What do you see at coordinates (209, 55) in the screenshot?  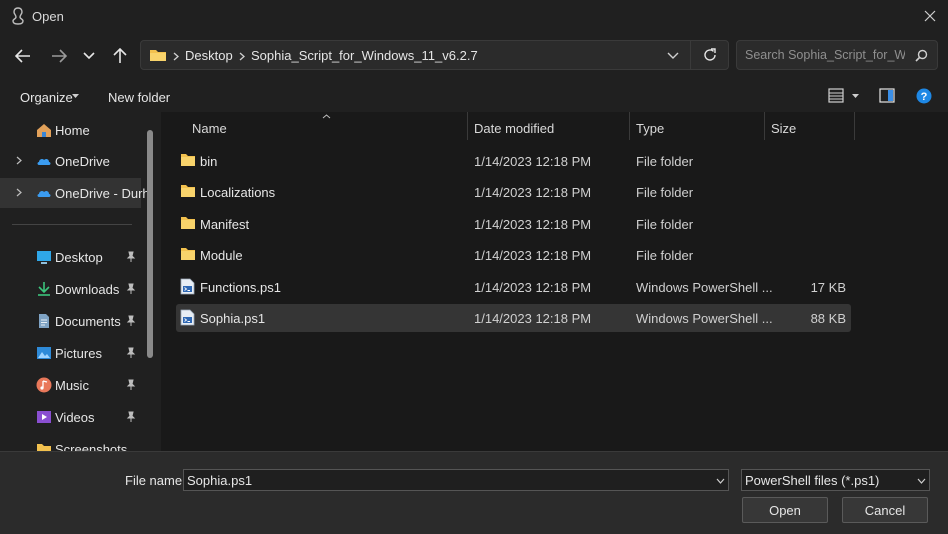 I see `breadcrumb-desktop: Desktop` at bounding box center [209, 55].